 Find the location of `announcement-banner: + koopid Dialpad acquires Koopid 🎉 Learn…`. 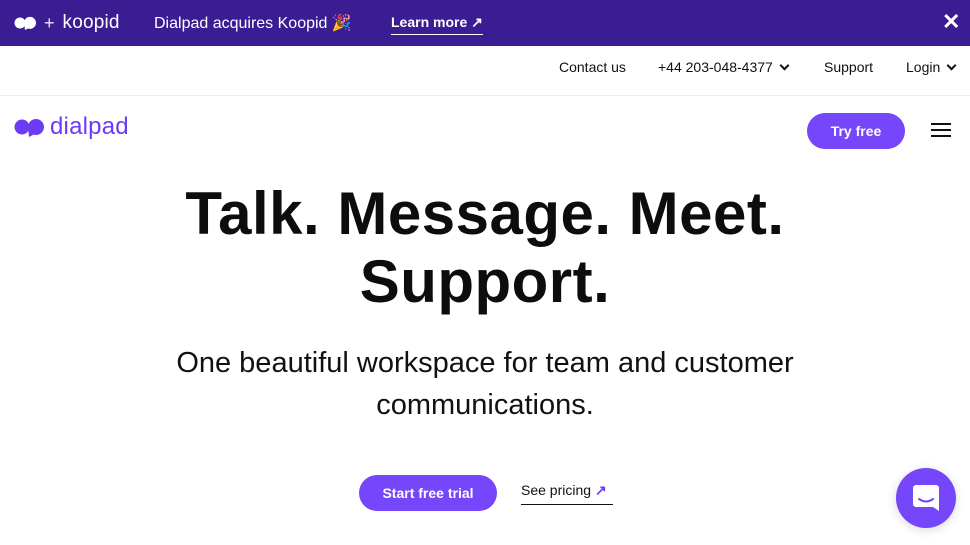

announcement-banner: + koopid Dialpad acquires Koopid 🎉 Learn… is located at coordinates (485, 23).